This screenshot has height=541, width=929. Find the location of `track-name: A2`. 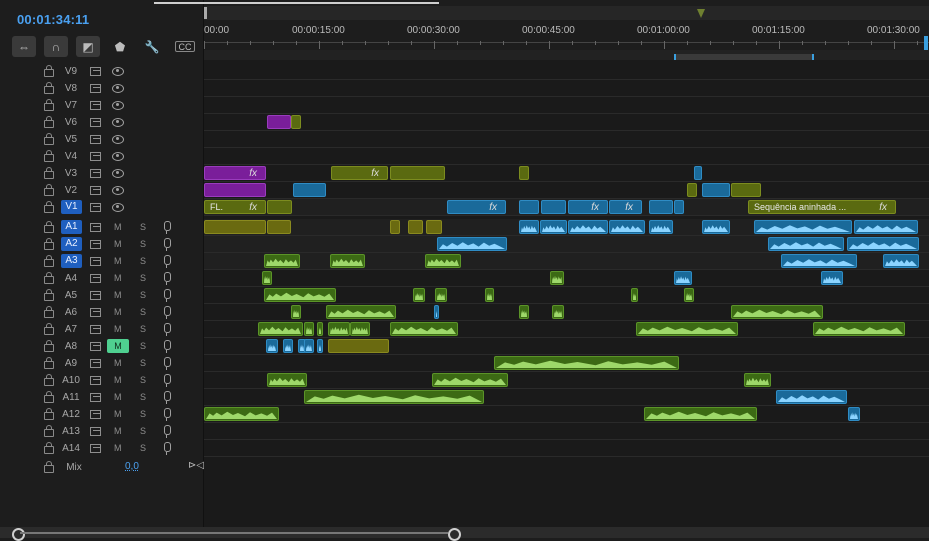

track-name: A2 is located at coordinates (71, 244).